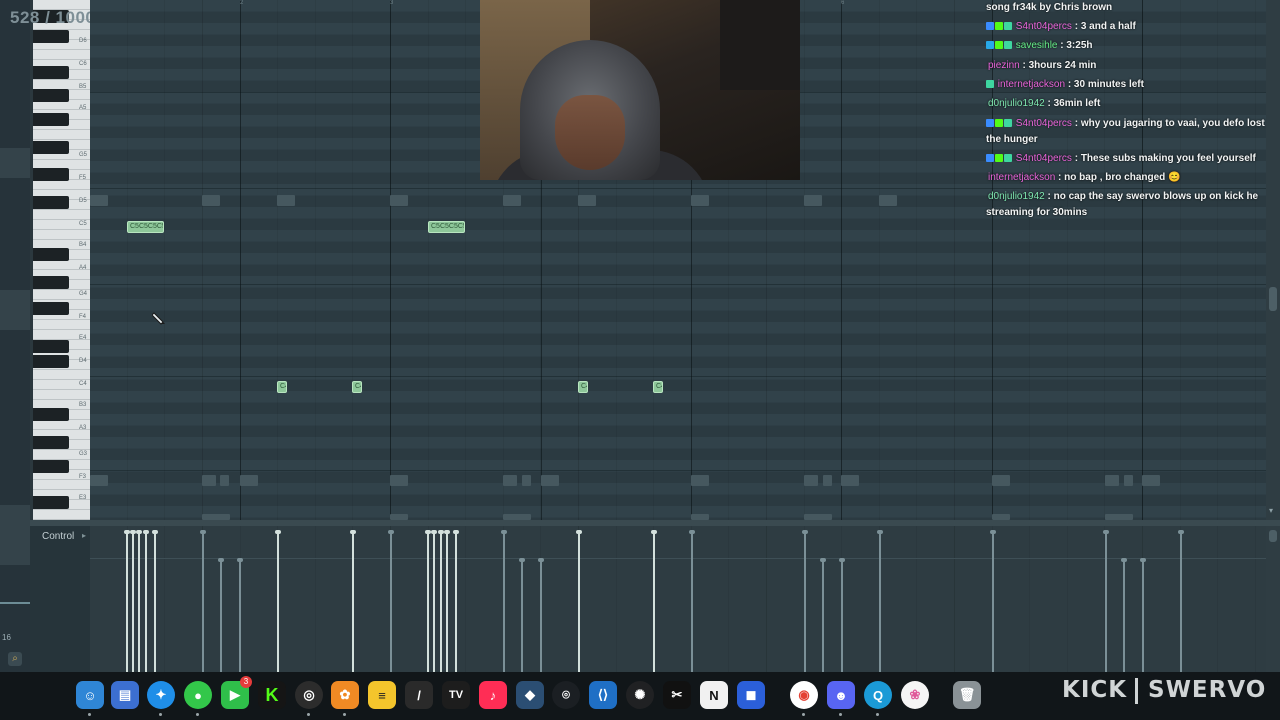  Describe the element at coordinates (640, 90) in the screenshot. I see `webcam-overlay` at that location.